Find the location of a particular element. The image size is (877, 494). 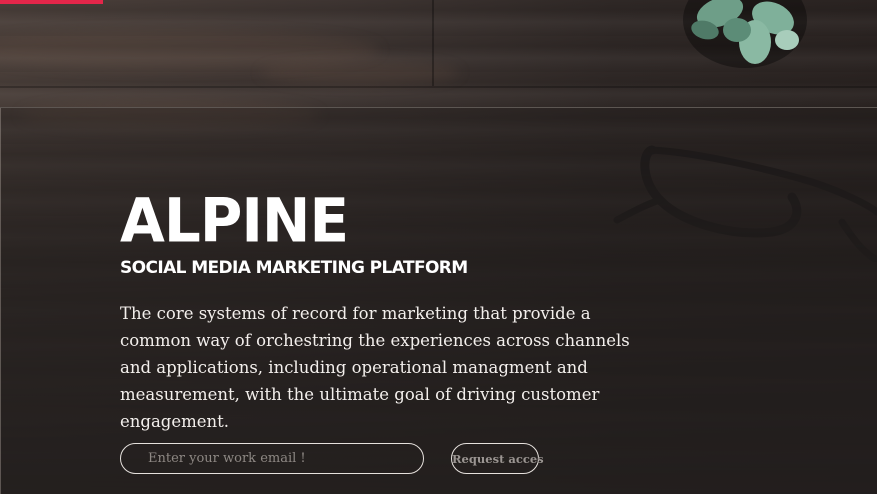

signup-form: Request acces is located at coordinates (335, 458).